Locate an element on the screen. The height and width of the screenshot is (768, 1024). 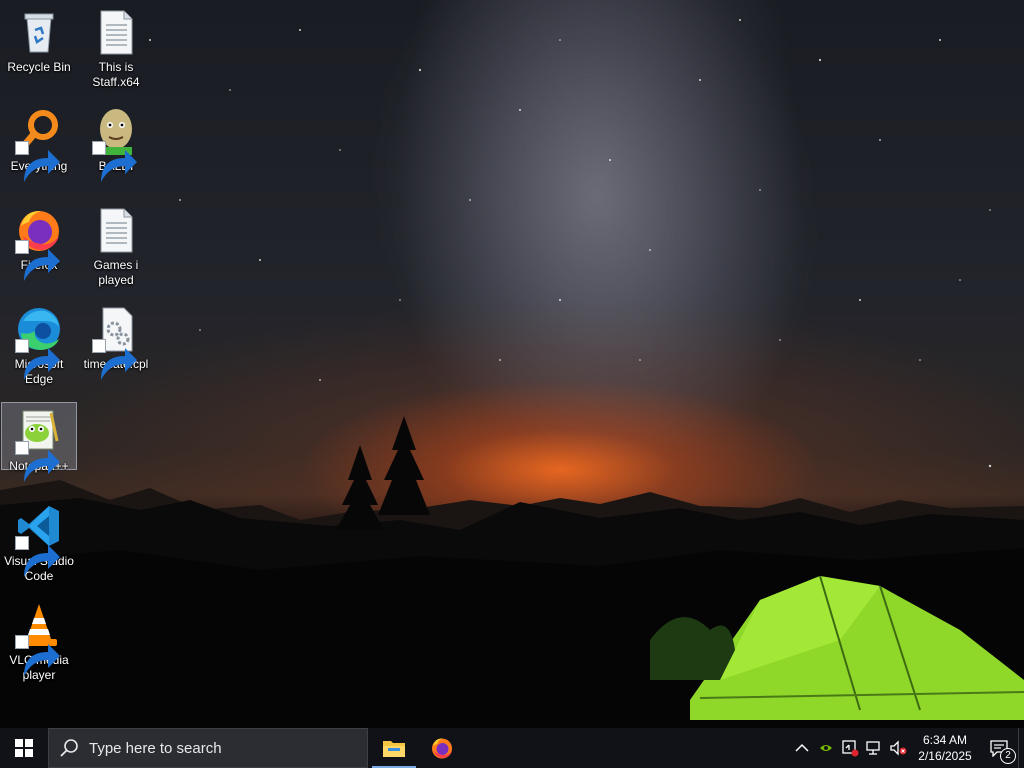
vscode-icon is located at coordinates (39, 539).